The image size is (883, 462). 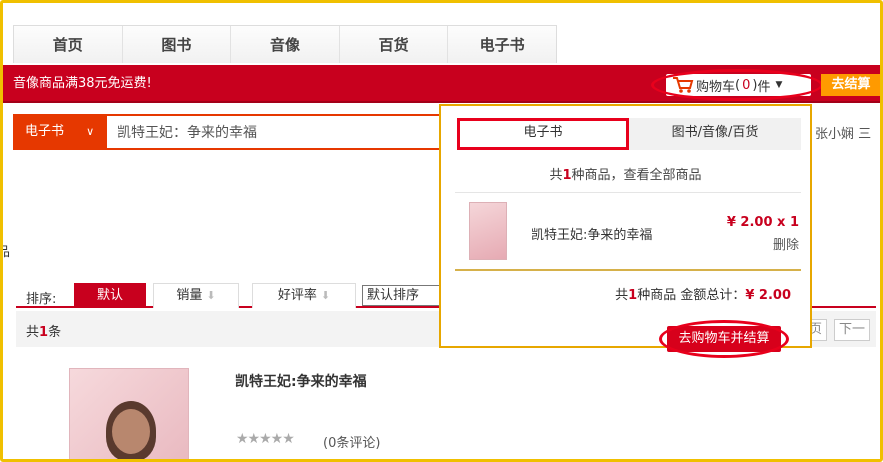 I want to click on tab-books-media-goods: 图书/音像/百货, so click(x=715, y=134).